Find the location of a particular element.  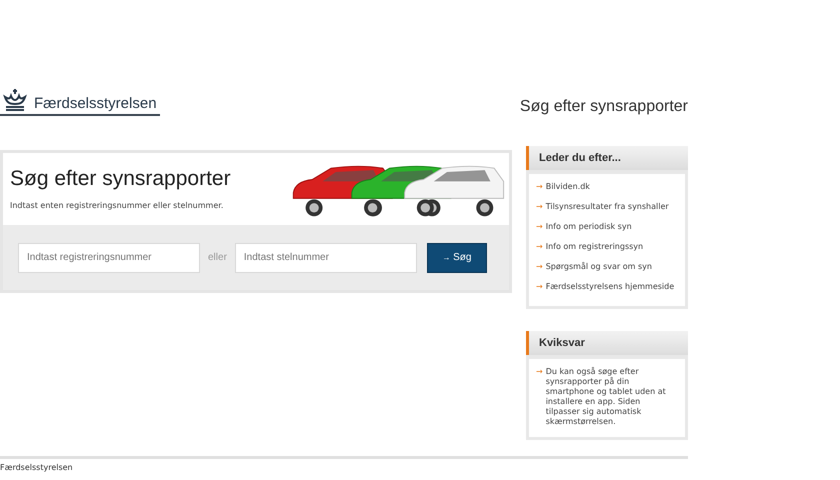

sidebar-link: Info om registreringssyn is located at coordinates (595, 247).